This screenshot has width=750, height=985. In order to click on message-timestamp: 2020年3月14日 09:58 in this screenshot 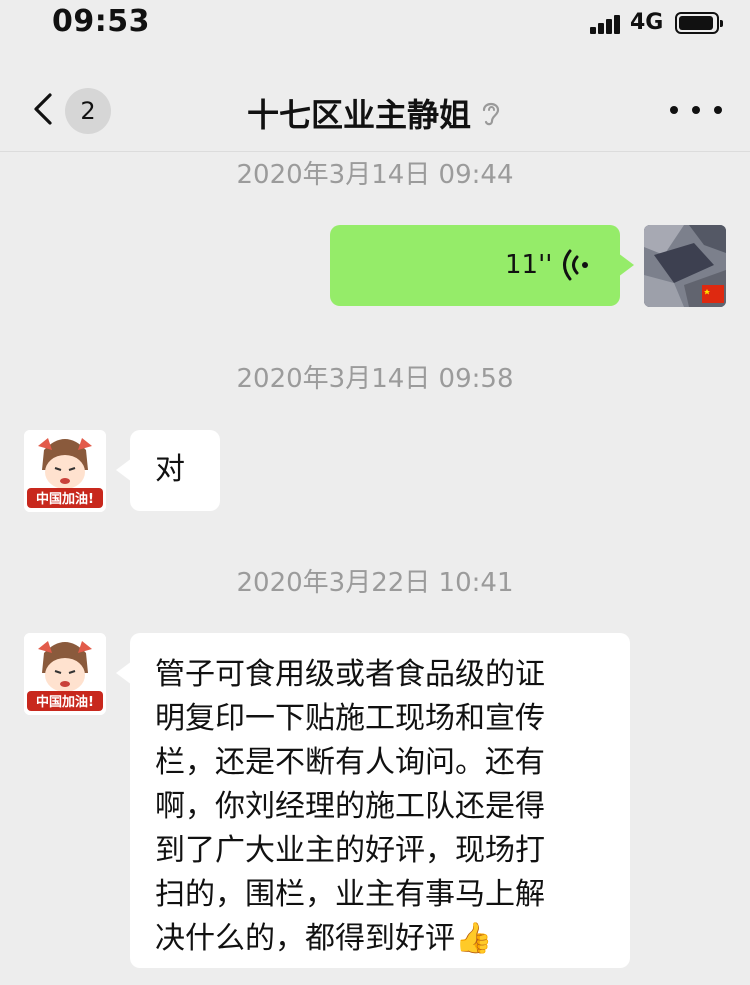, I will do `click(375, 379)`.